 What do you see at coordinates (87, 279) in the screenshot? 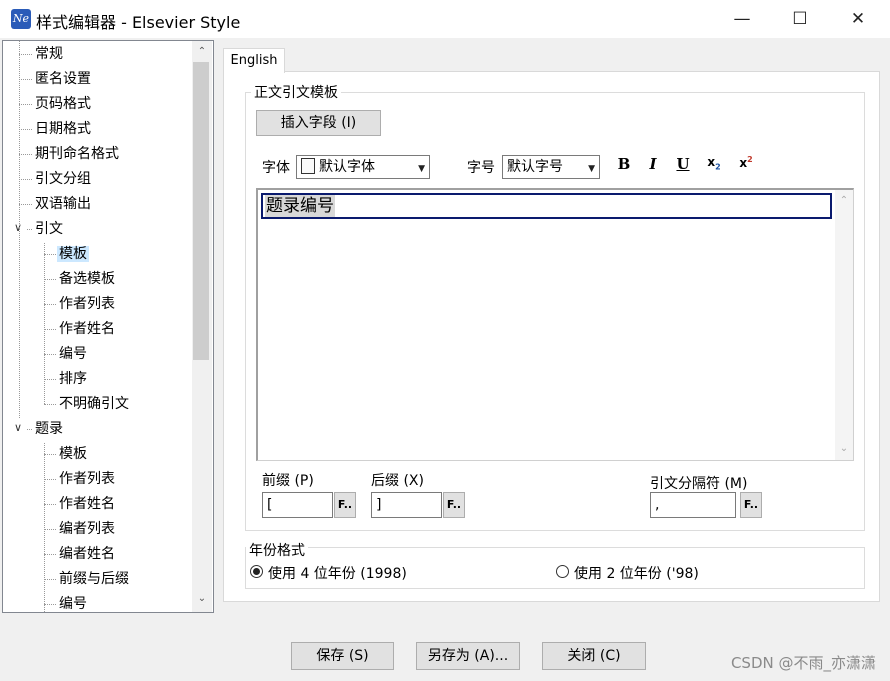
I see `tree-item: 备选模板` at bounding box center [87, 279].